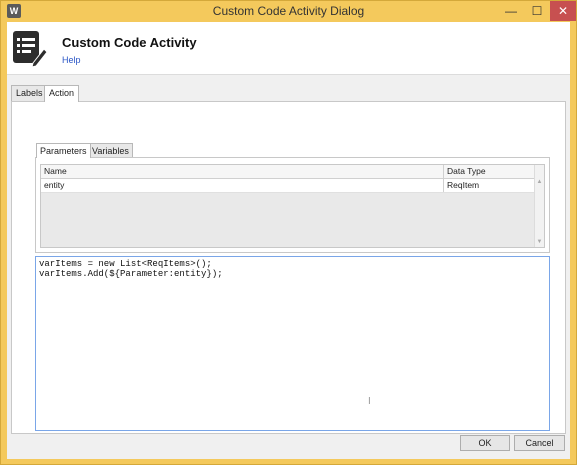  What do you see at coordinates (539, 242) in the screenshot?
I see `scroll-down-icon: ▼` at bounding box center [539, 242].